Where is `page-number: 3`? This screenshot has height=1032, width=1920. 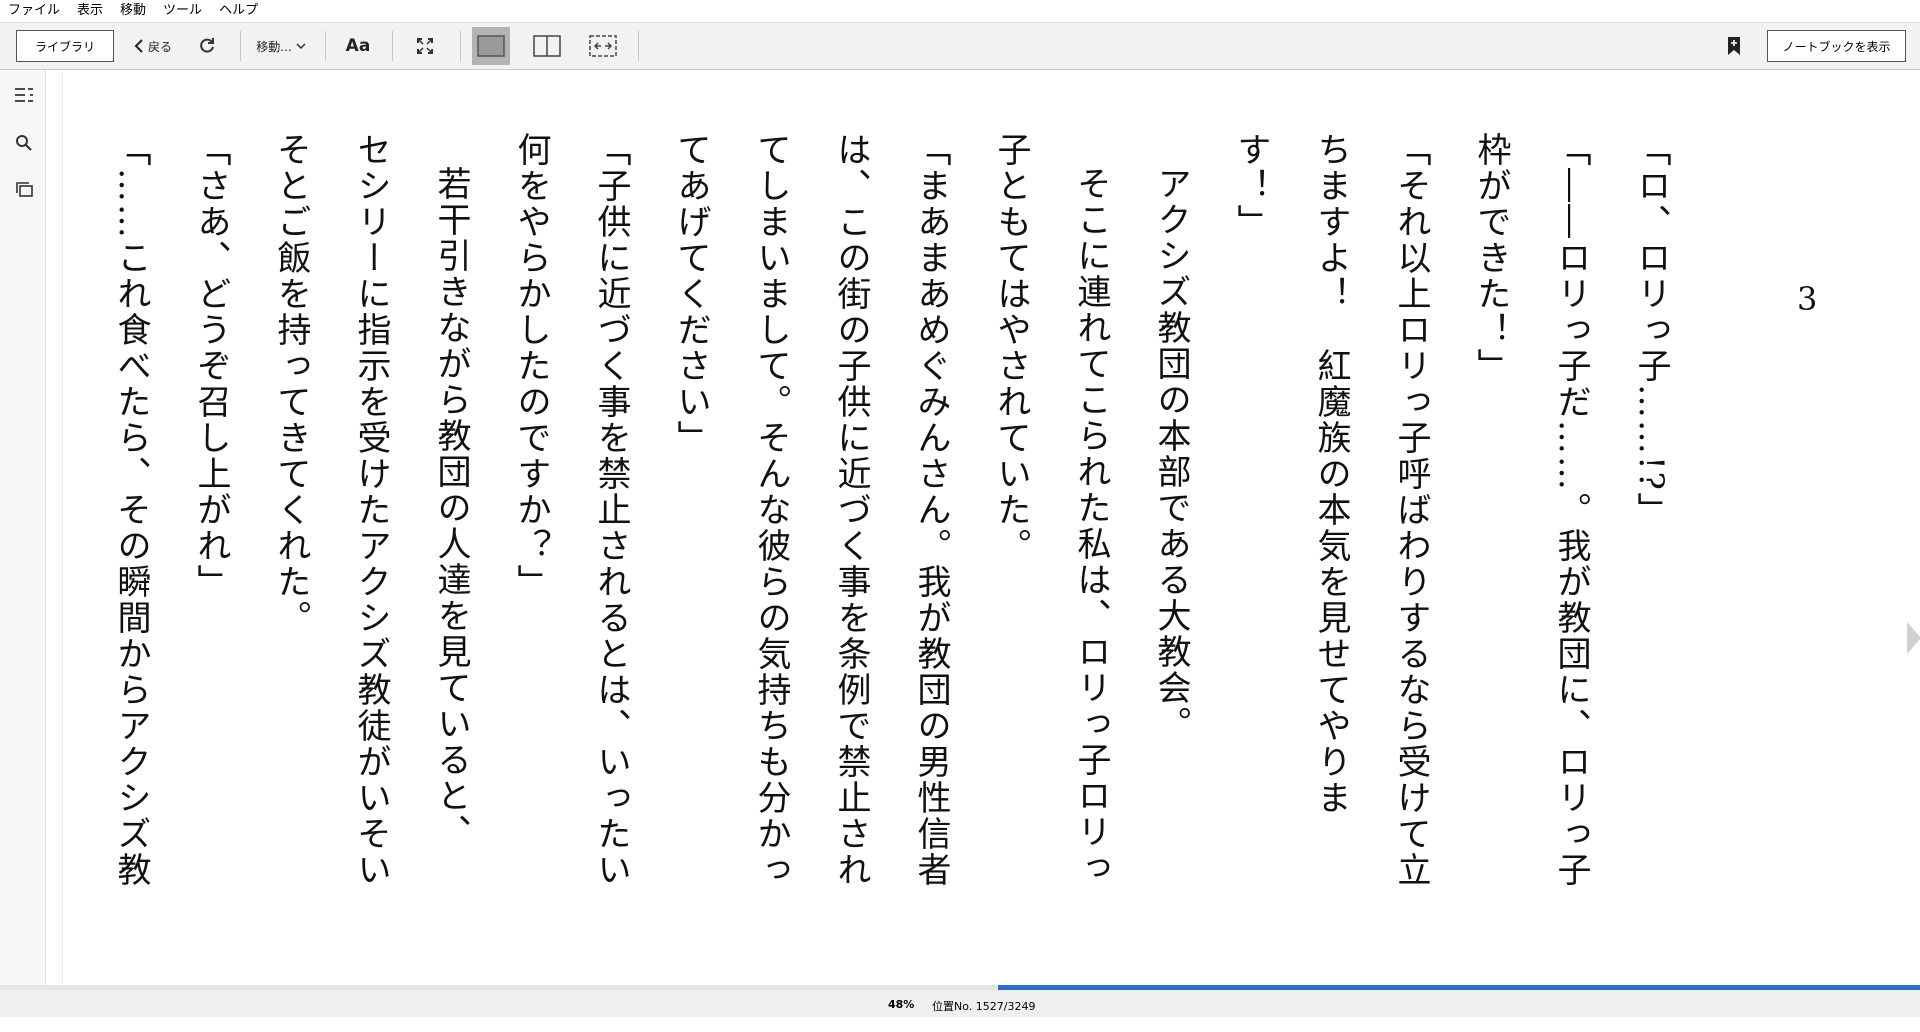 page-number: 3 is located at coordinates (1807, 299).